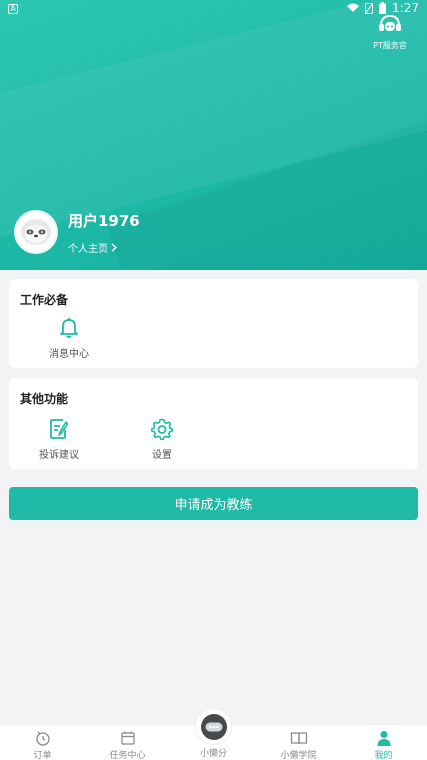 This screenshot has width=427, height=760. What do you see at coordinates (162, 455) in the screenshot?
I see `settings-label: 设置` at bounding box center [162, 455].